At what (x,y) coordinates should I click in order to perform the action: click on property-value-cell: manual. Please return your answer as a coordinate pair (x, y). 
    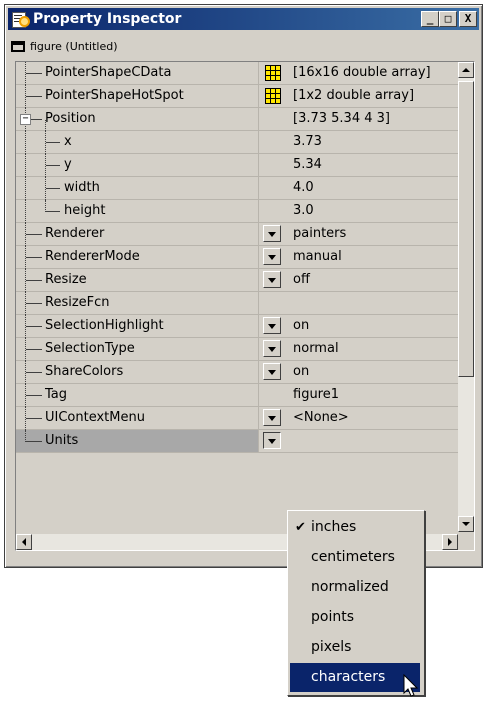
    Looking at the image, I should click on (359, 257).